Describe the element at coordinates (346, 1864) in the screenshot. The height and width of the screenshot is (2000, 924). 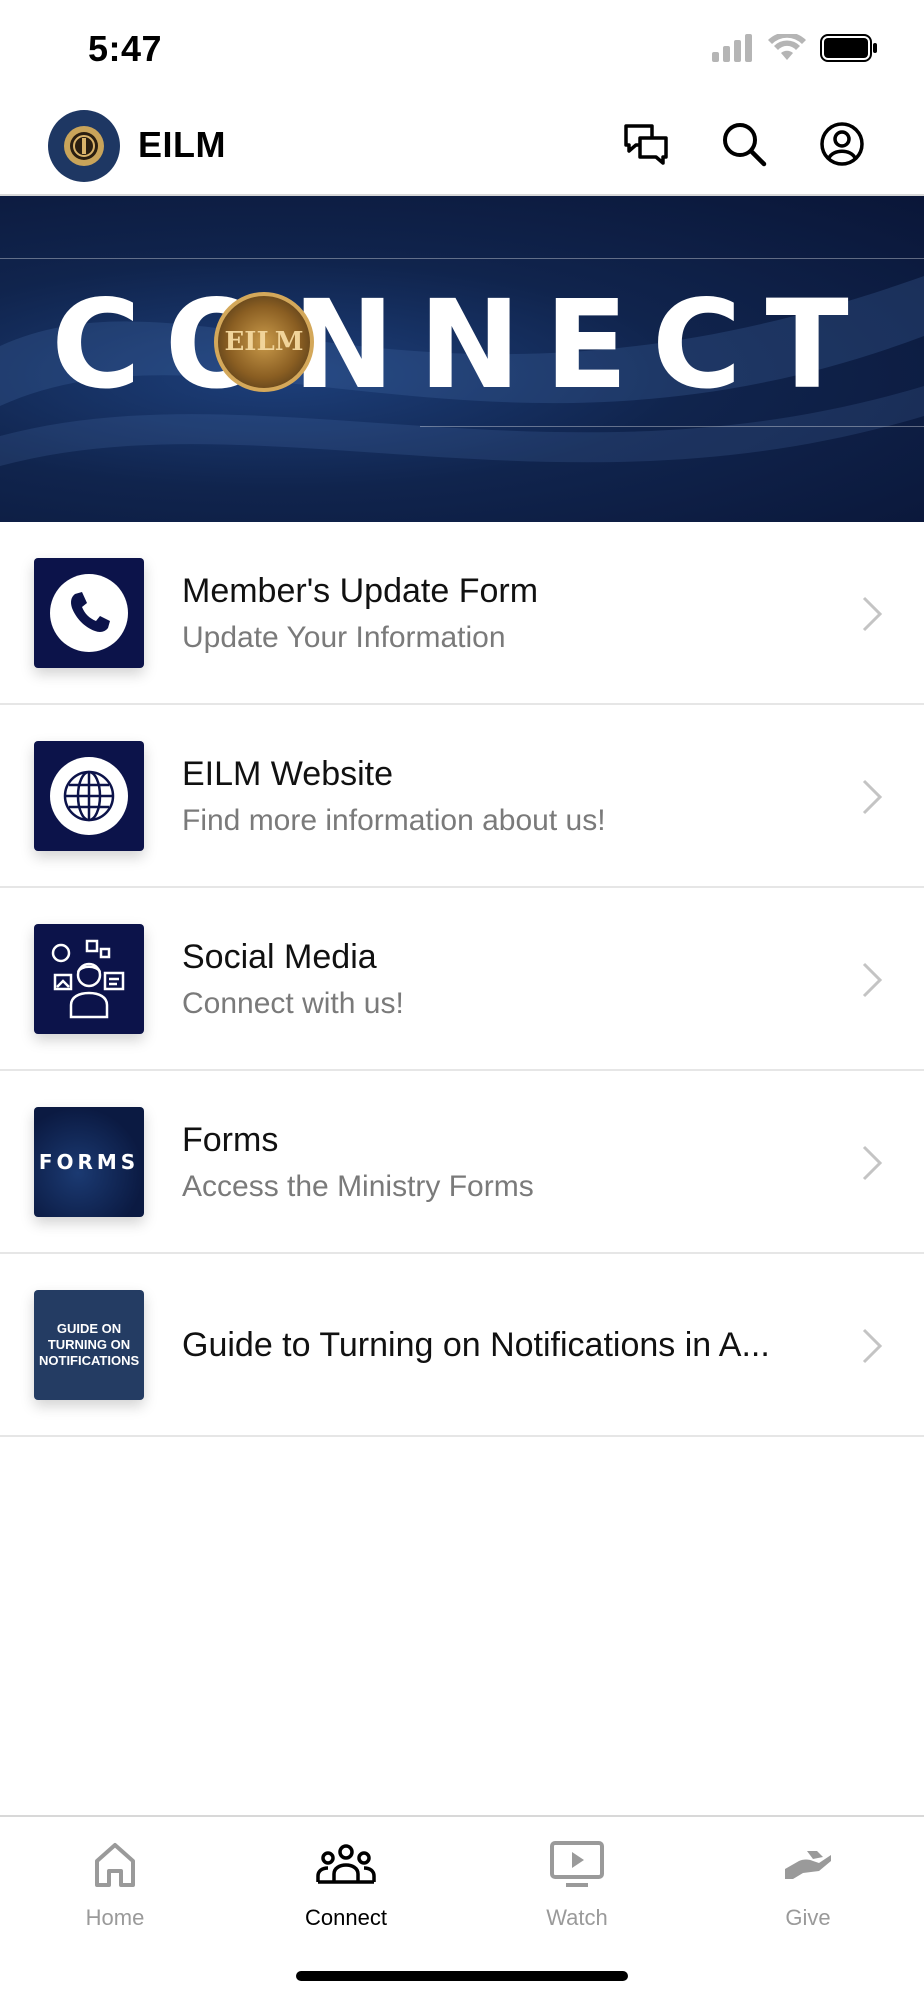
I see `people-icon` at that location.